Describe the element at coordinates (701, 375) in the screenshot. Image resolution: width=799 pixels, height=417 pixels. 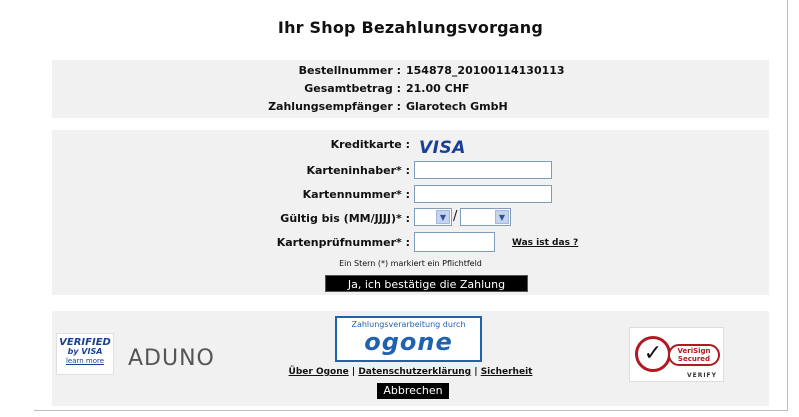
I see `verisign-verify: VERIFY` at that location.